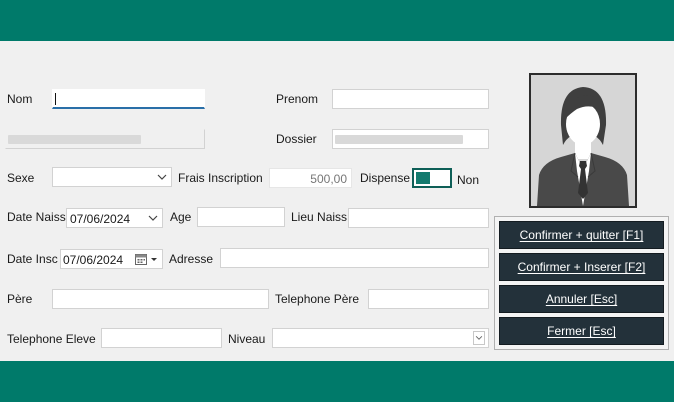  What do you see at coordinates (241, 217) in the screenshot?
I see `age-input` at bounding box center [241, 217].